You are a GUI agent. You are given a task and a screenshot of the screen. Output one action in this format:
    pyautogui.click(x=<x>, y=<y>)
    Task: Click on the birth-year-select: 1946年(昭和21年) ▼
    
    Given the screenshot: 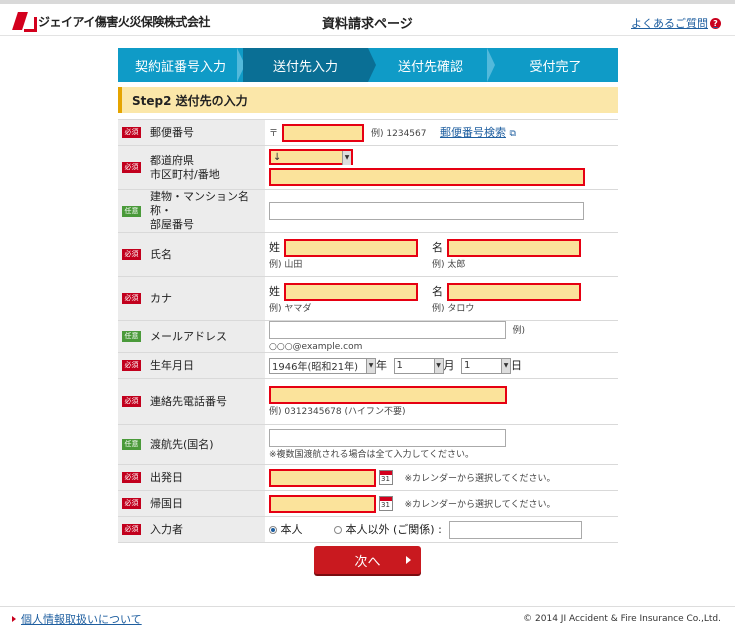 What is the action you would take?
    pyautogui.click(x=322, y=365)
    